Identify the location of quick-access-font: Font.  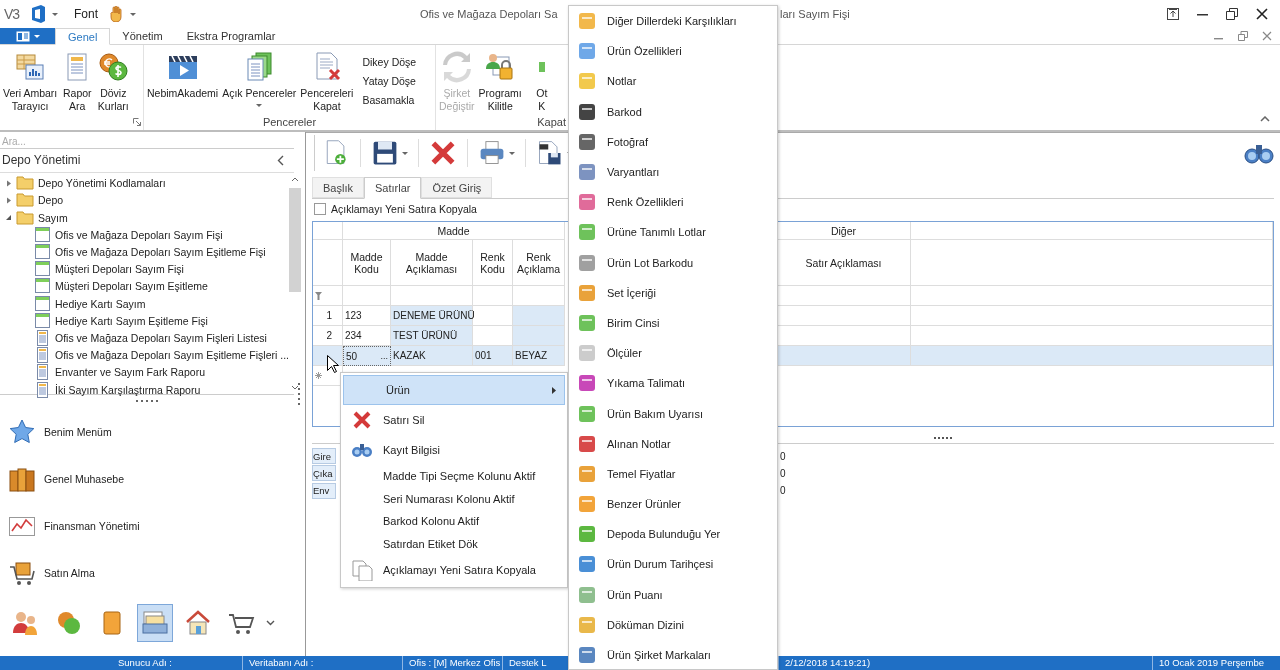
(86, 14).